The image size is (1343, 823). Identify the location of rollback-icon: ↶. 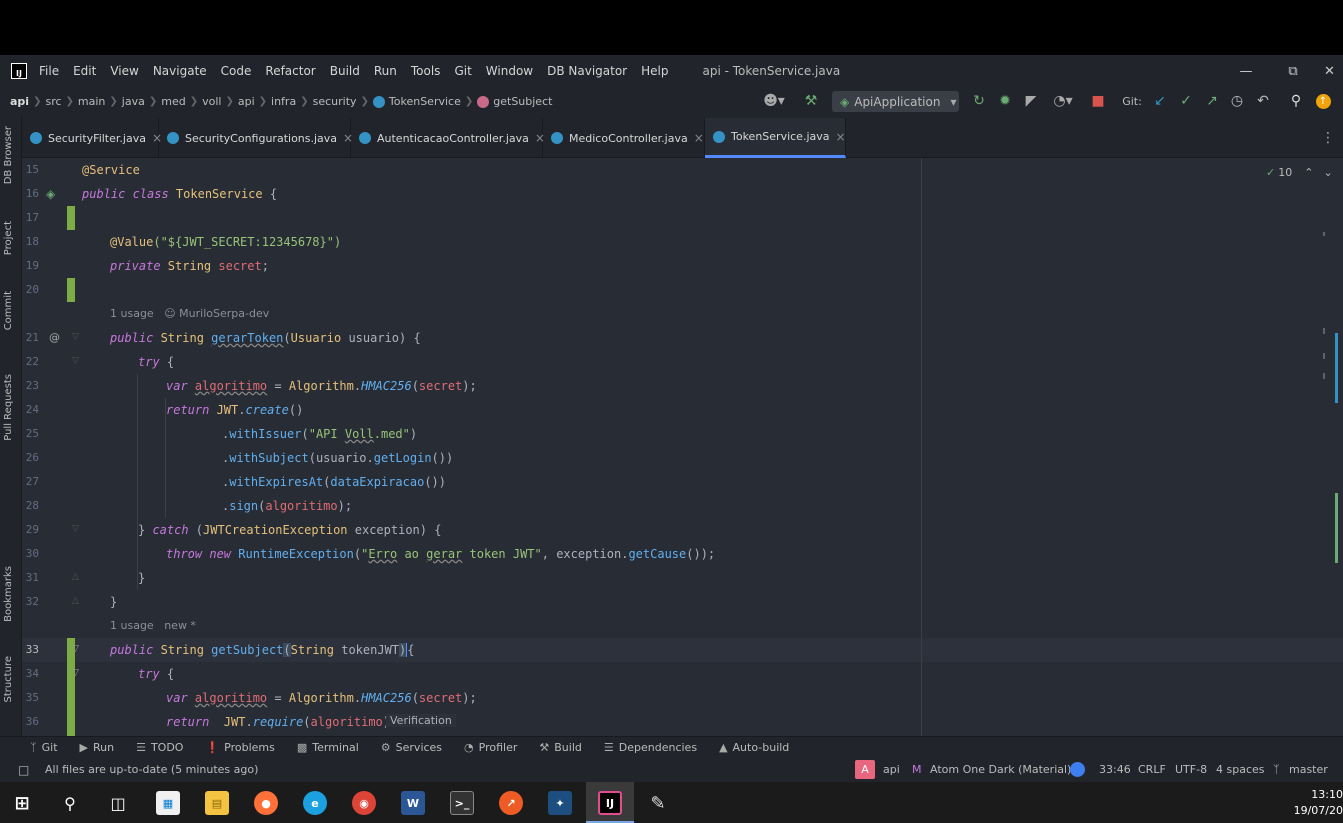
(1263, 101).